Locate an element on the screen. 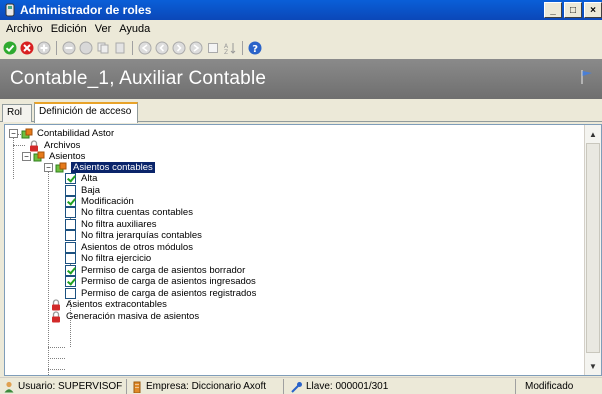 The height and width of the screenshot is (394, 602). confirm-icon is located at coordinates (10, 48).